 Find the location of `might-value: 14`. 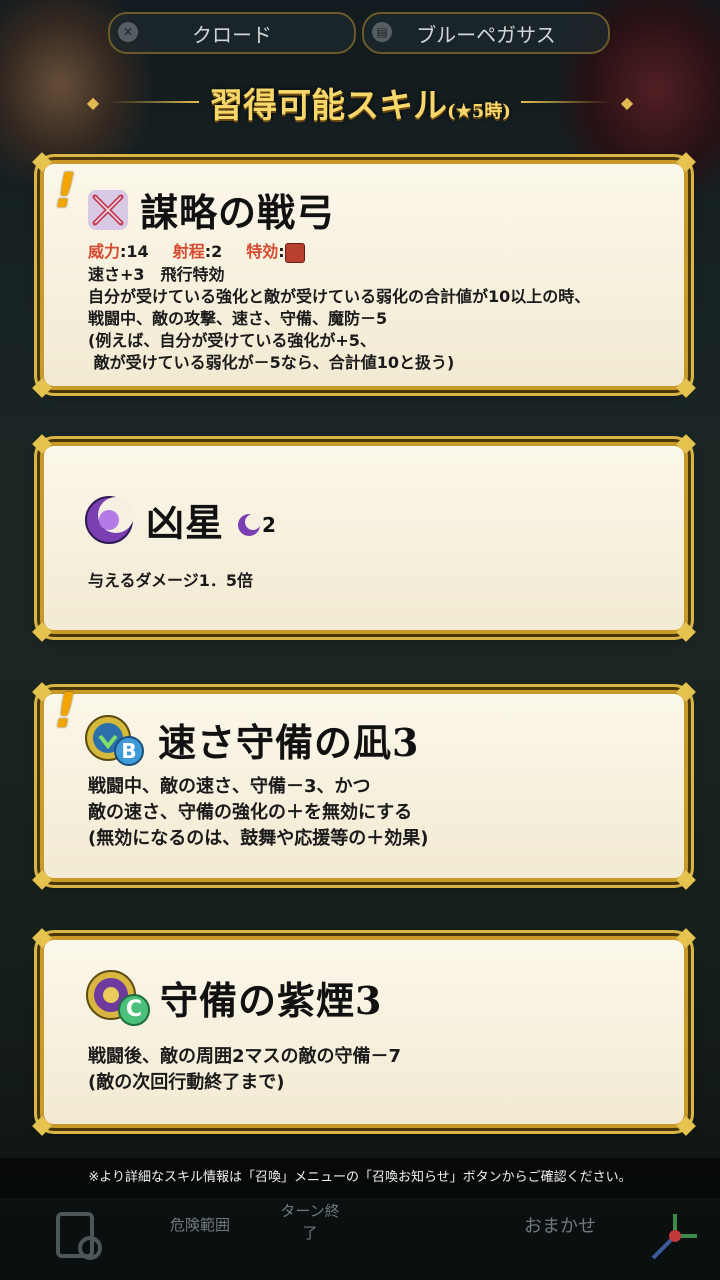

might-value: 14 is located at coordinates (137, 252).